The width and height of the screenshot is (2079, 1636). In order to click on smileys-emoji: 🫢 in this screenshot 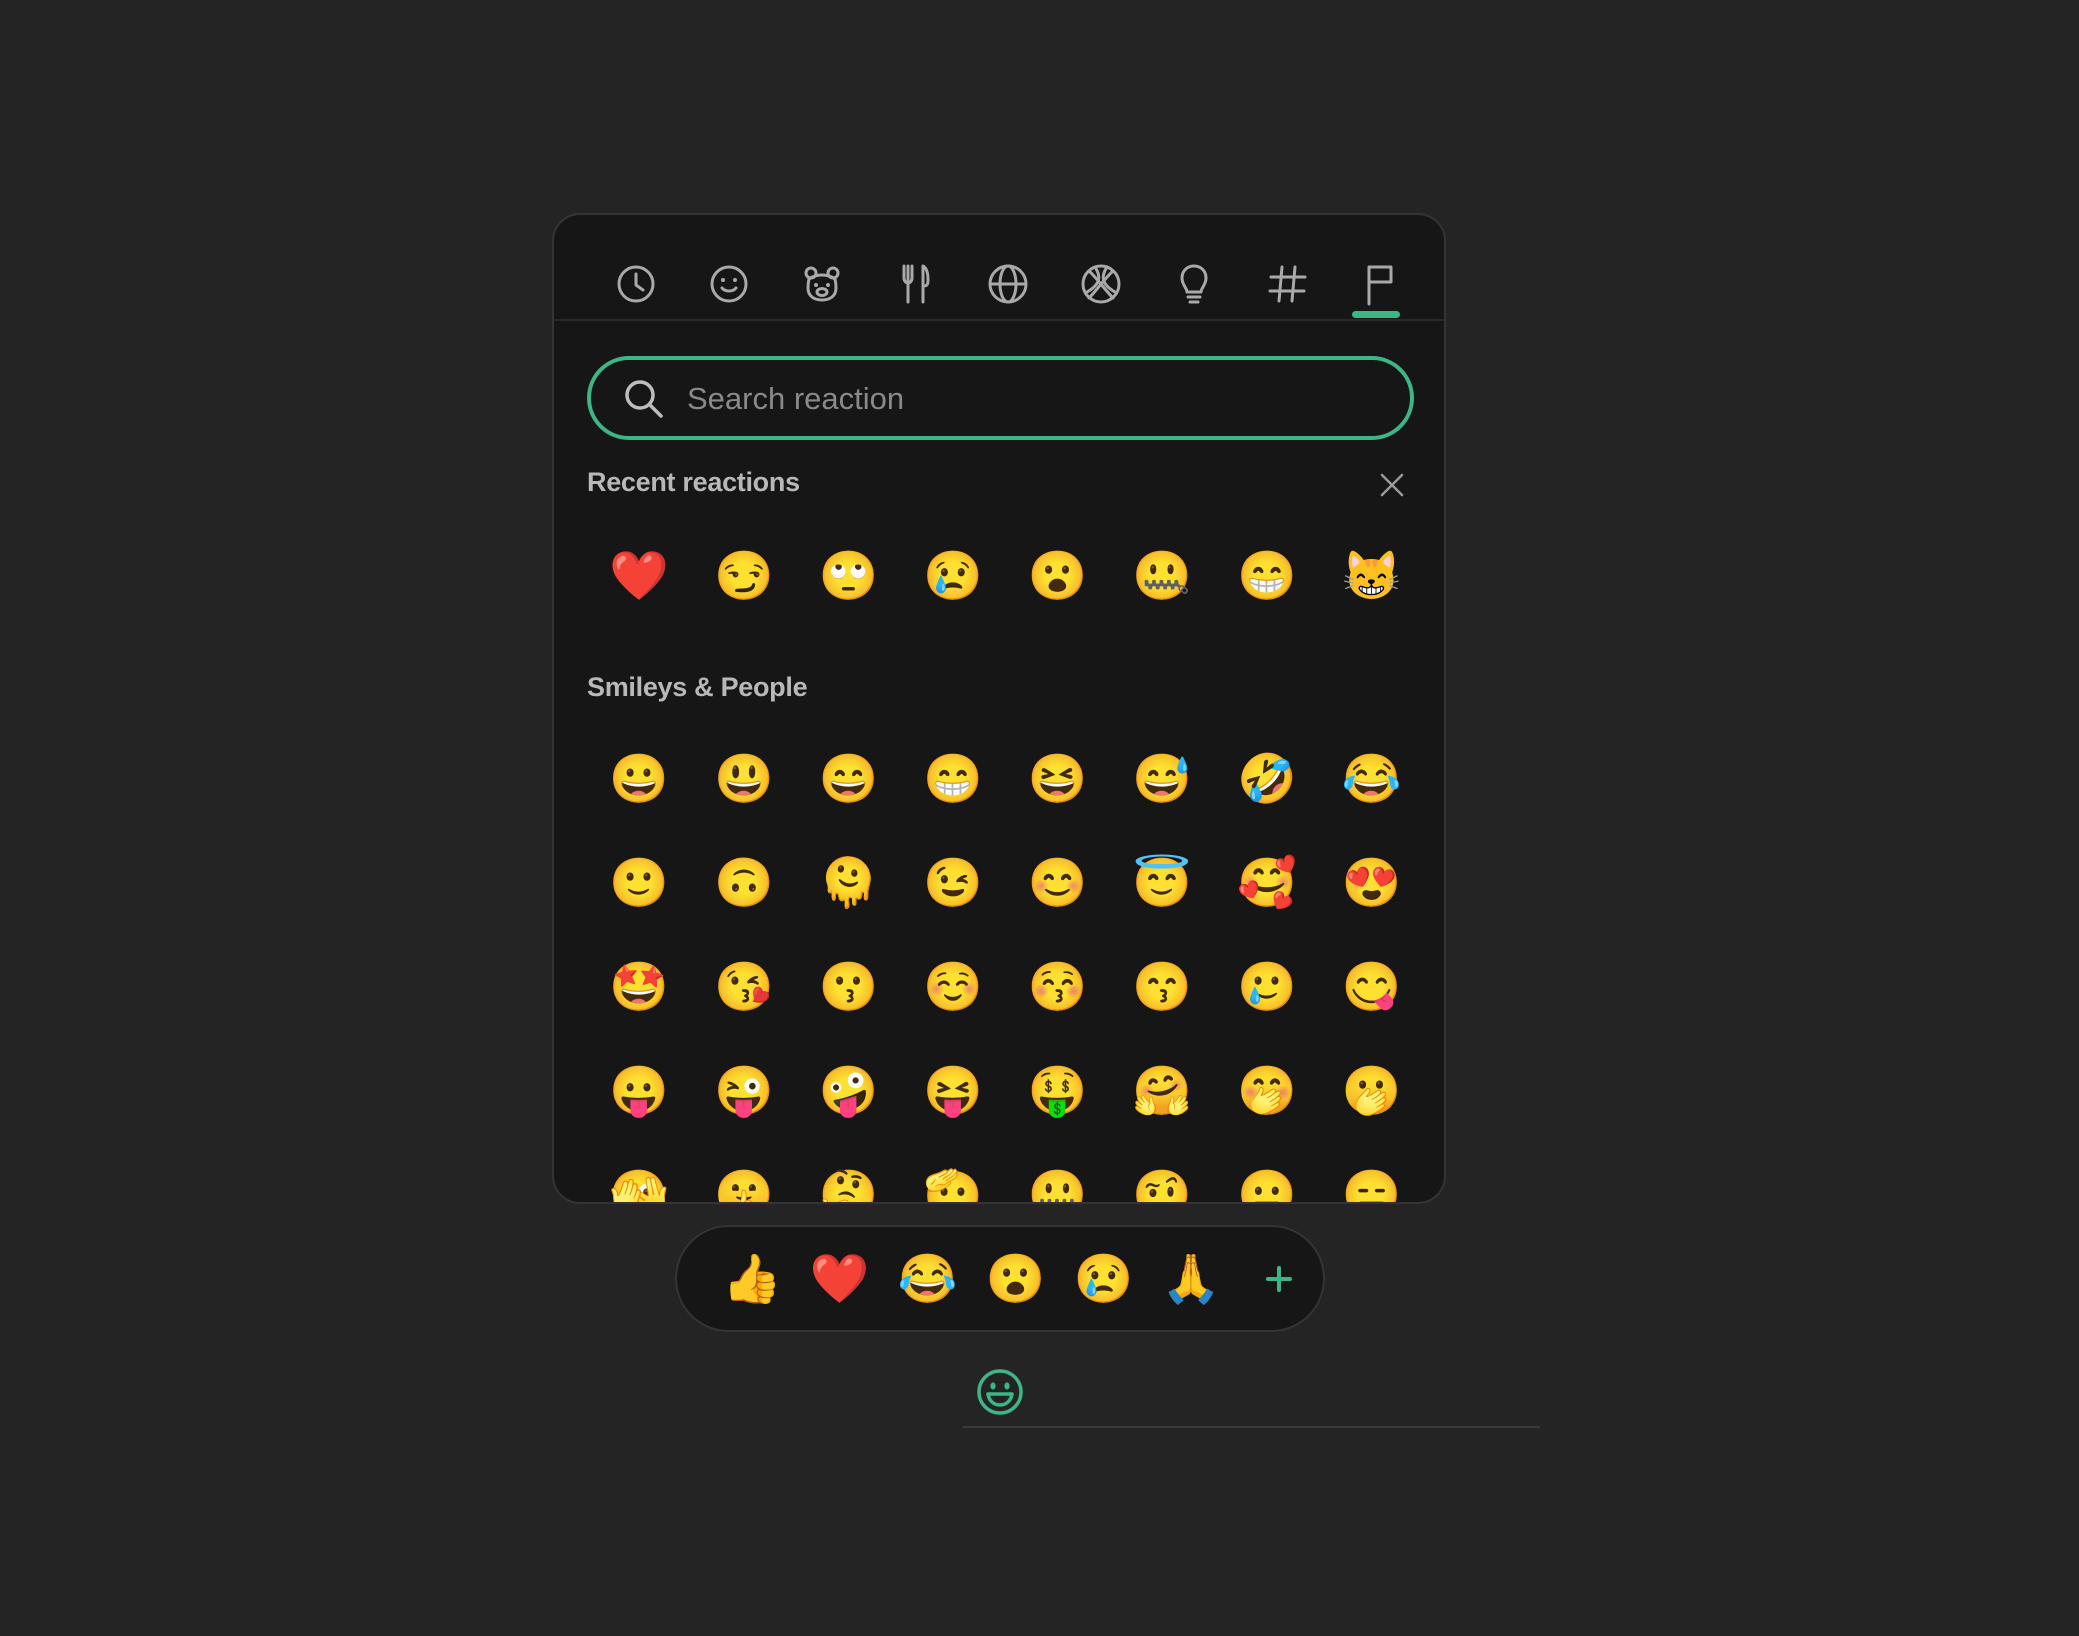, I will do `click(1371, 1092)`.